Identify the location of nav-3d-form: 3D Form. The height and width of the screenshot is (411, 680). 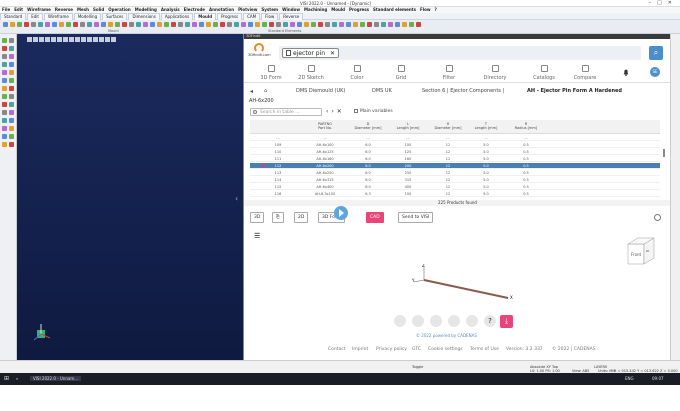
(271, 73).